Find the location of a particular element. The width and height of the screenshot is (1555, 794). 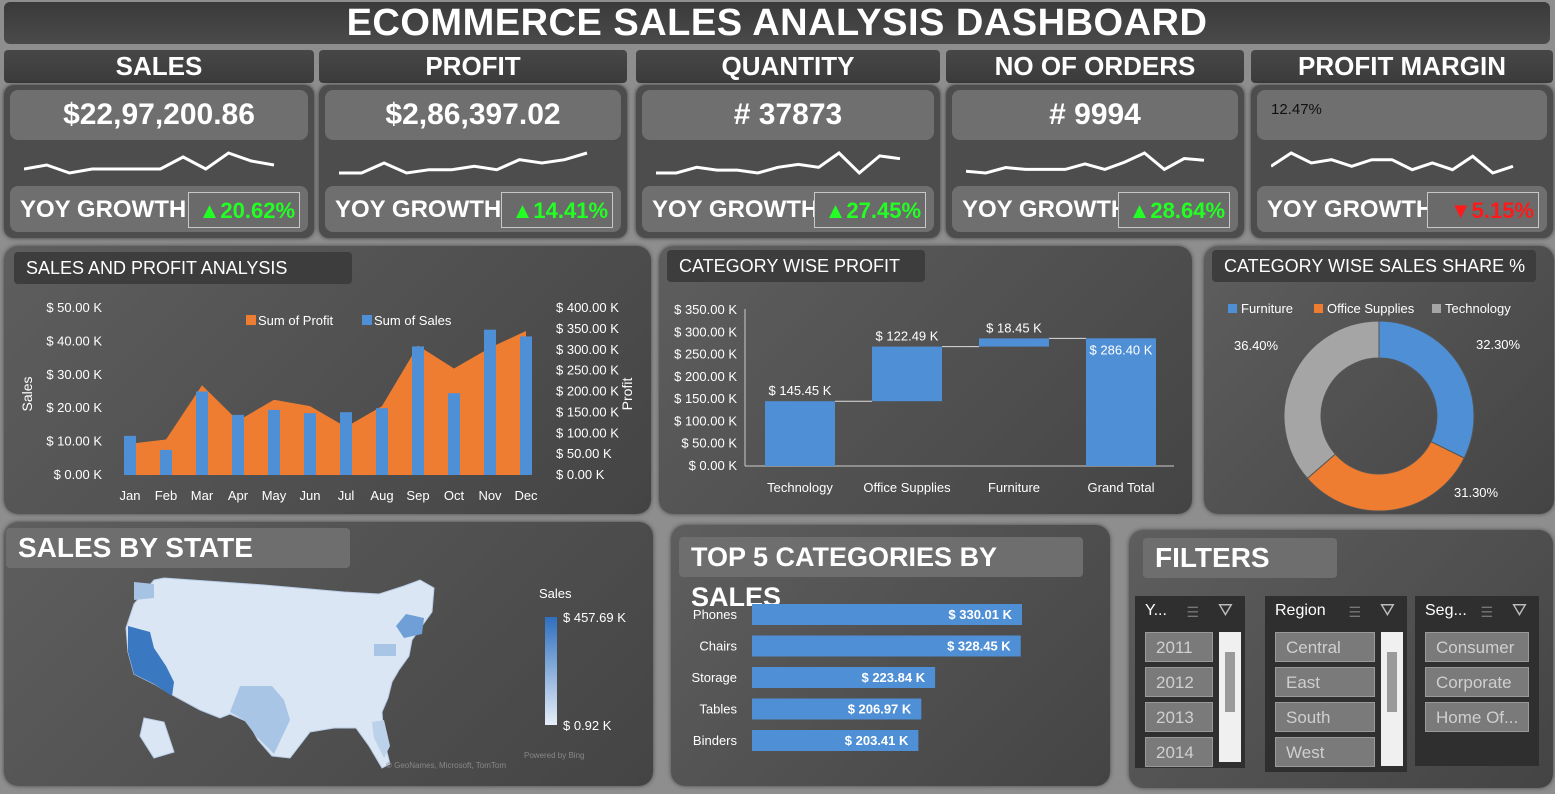

cp-category-label: Grand Total is located at coordinates (1121, 487).